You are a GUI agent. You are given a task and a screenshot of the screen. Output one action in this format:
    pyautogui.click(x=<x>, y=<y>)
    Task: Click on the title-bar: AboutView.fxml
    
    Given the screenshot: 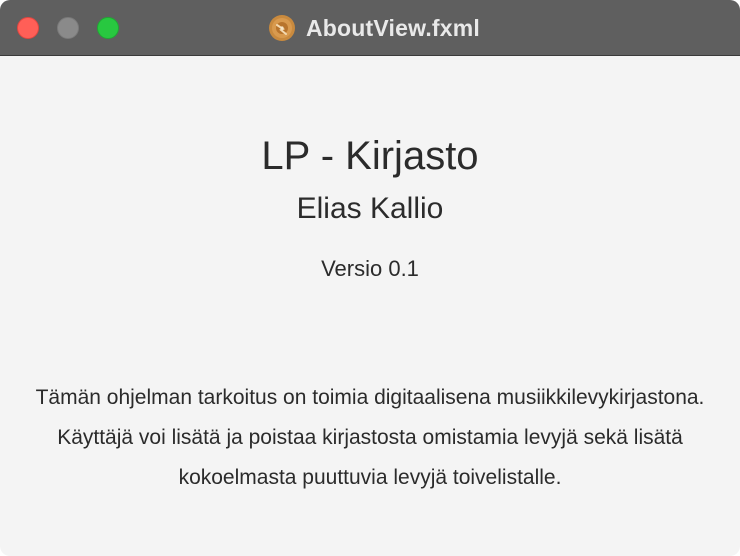 What is the action you would take?
    pyautogui.click(x=370, y=28)
    